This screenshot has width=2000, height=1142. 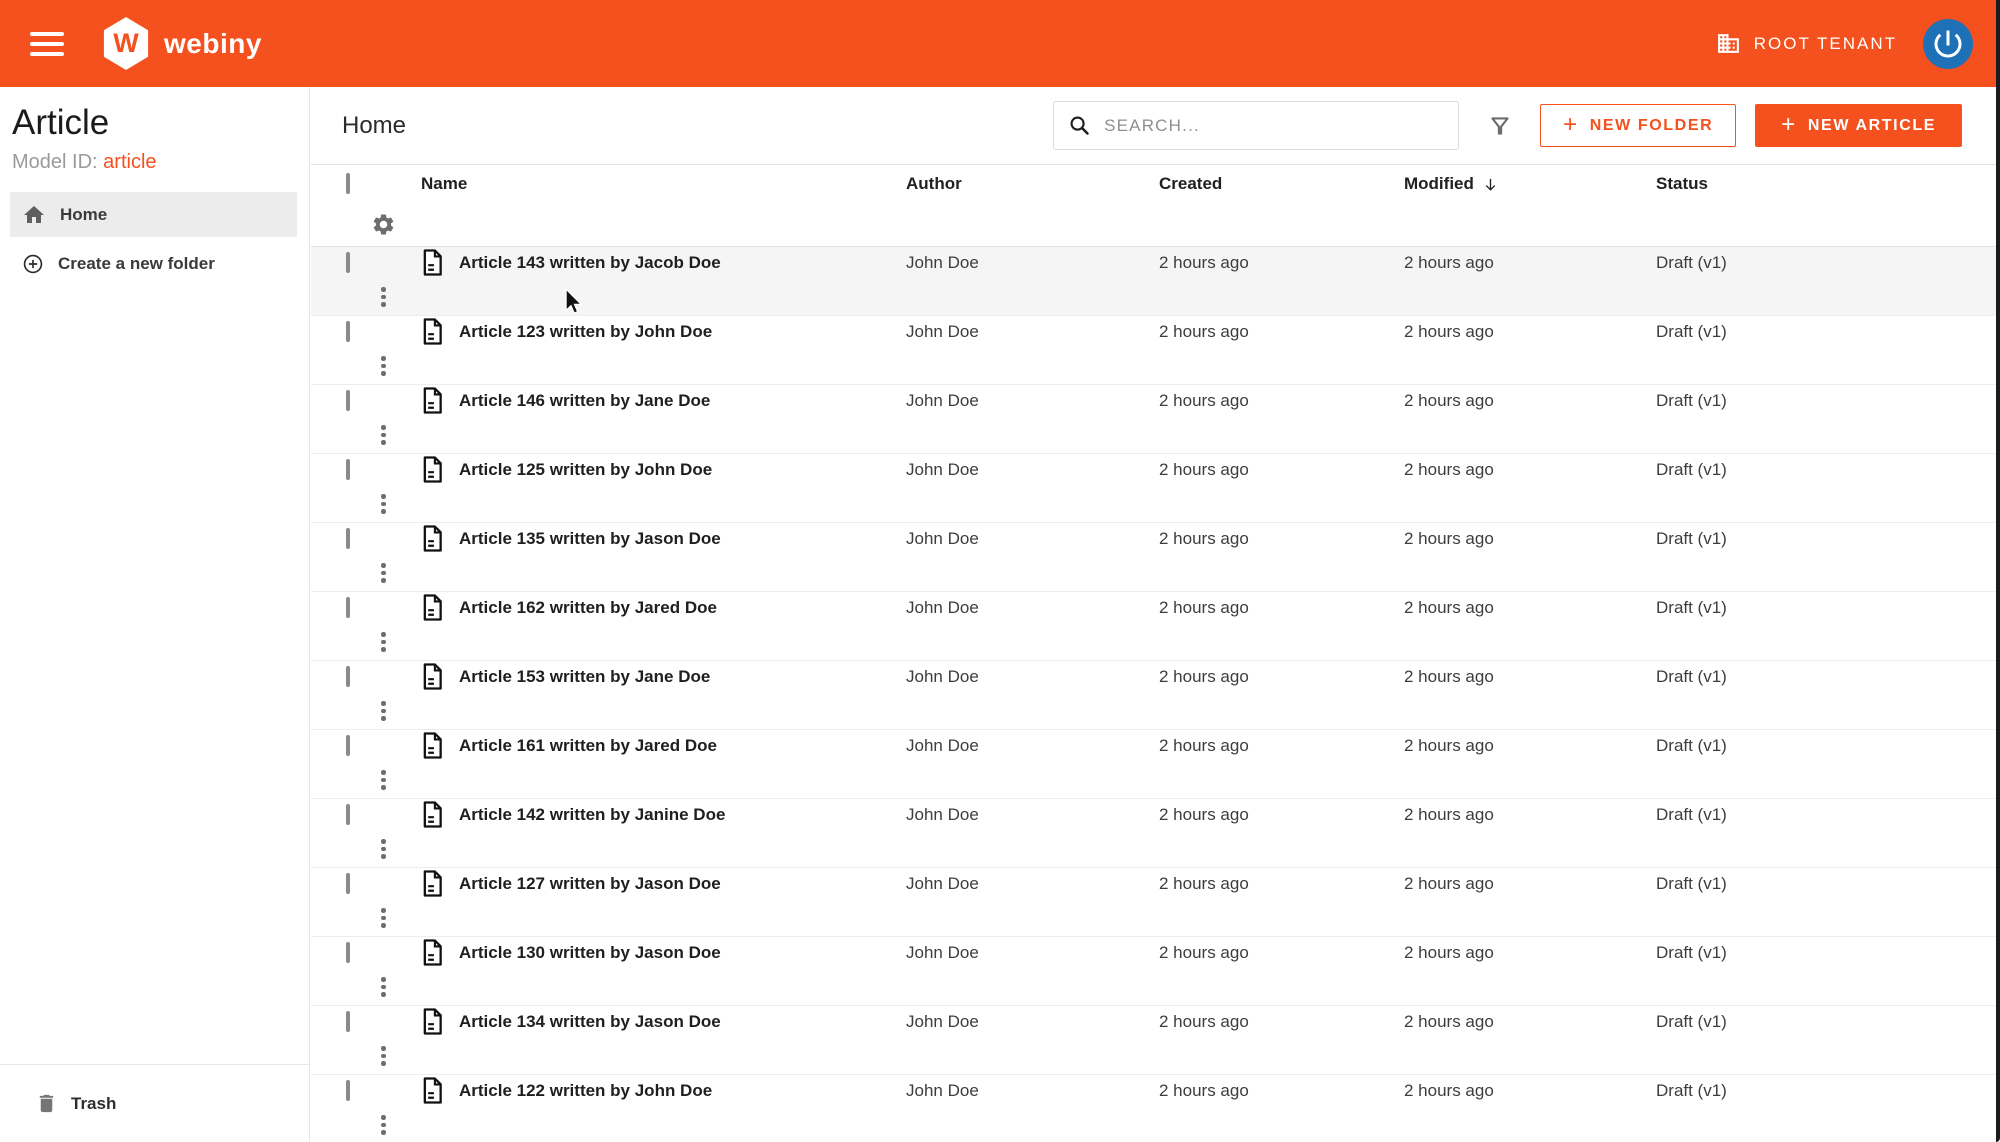 I want to click on search-icon, so click(x=1079, y=125).